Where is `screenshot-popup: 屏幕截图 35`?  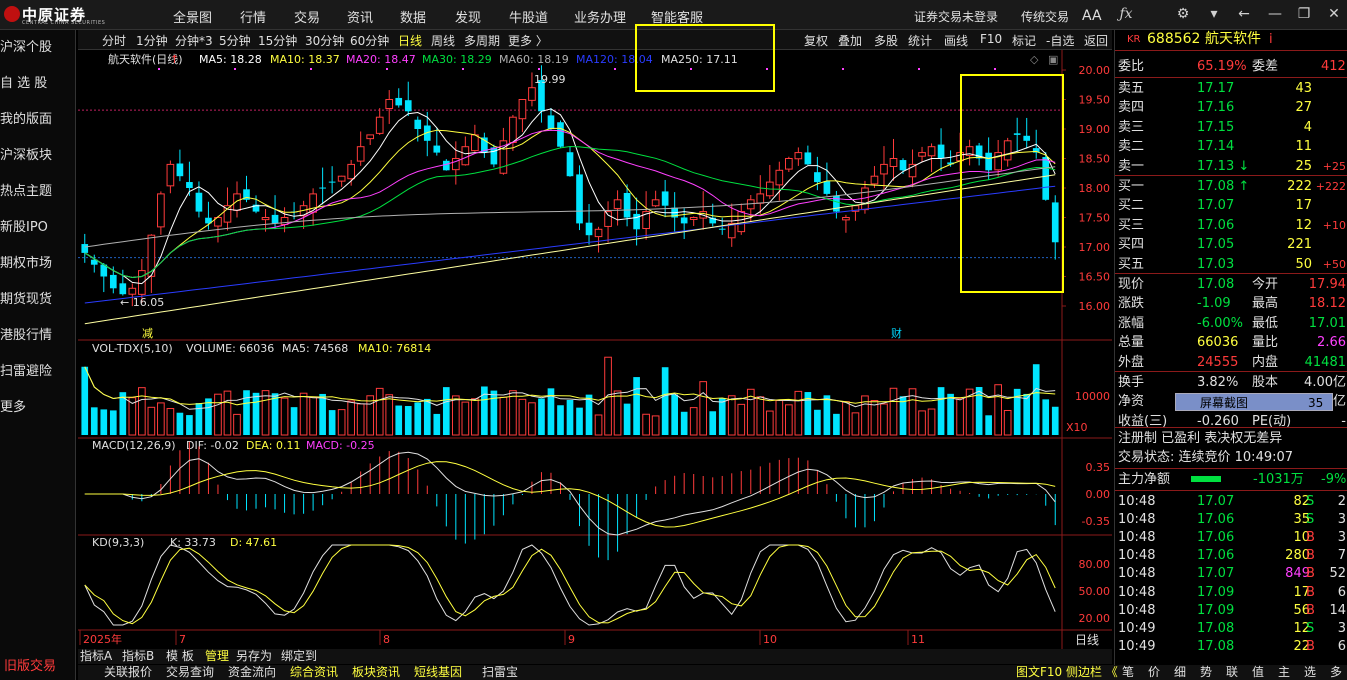 screenshot-popup: 屏幕截图 35 is located at coordinates (1254, 402).